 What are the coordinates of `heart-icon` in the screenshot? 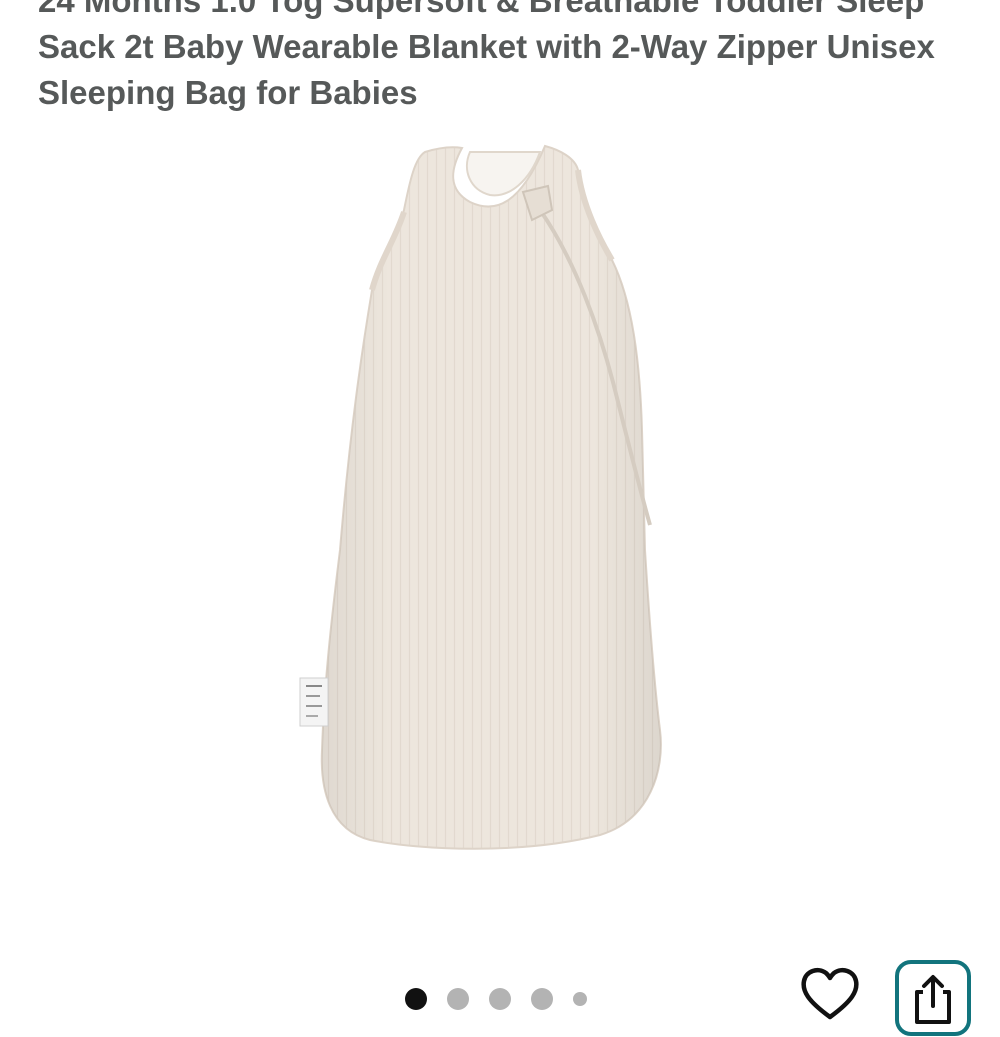 It's located at (830, 994).